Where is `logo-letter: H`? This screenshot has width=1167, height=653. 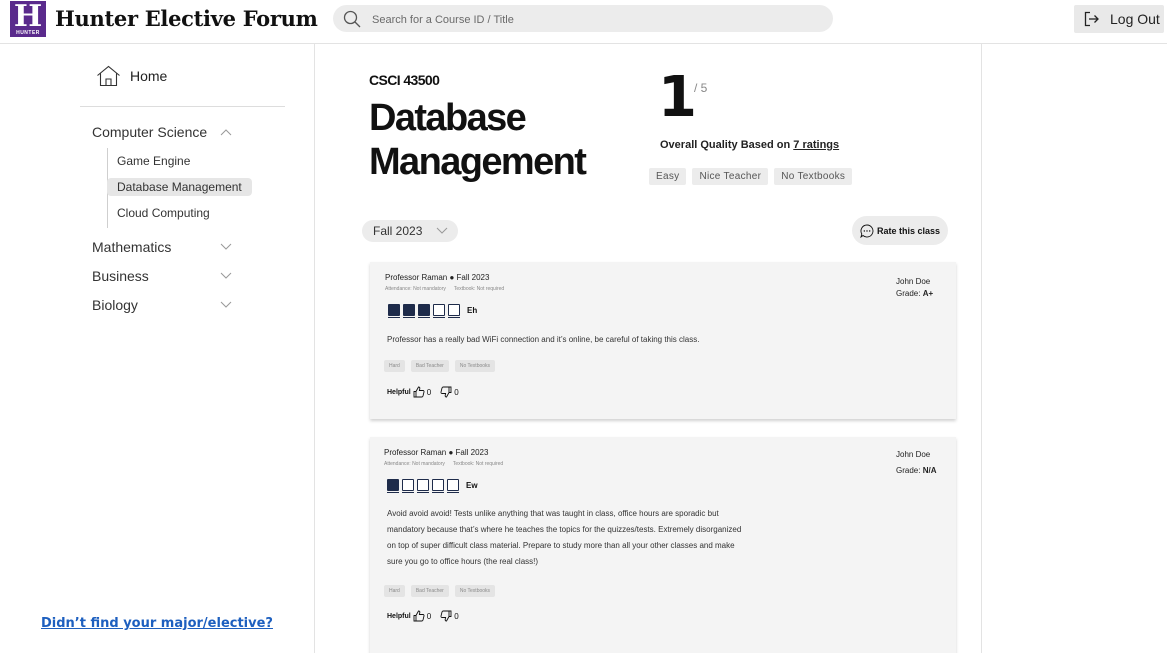
logo-letter: H is located at coordinates (28, 17).